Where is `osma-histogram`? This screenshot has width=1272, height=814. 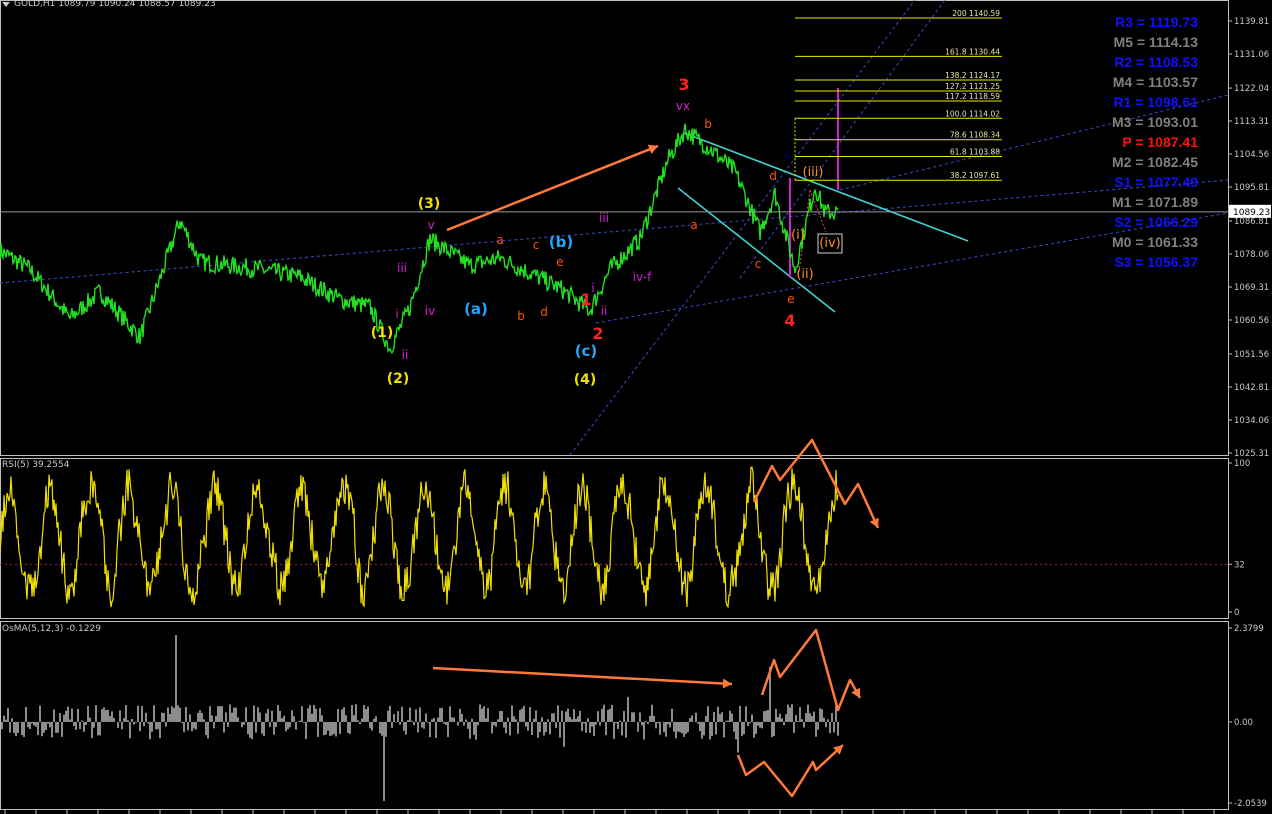 osma-histogram is located at coordinates (419, 718).